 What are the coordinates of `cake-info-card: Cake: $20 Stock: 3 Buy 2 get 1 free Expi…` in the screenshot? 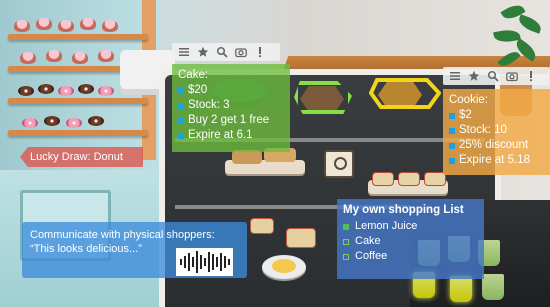 It's located at (231, 108).